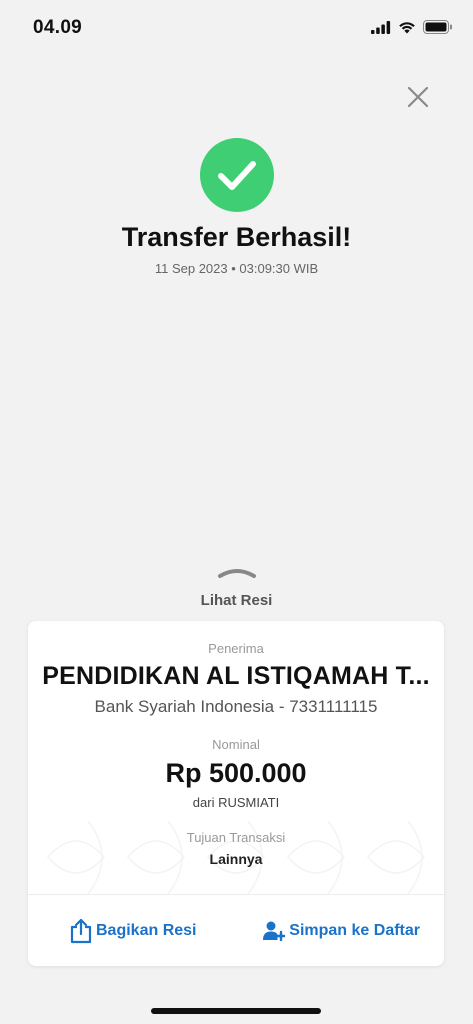 The width and height of the screenshot is (473, 1024). Describe the element at coordinates (236, 27) in the screenshot. I see `status-bar: 04.09` at that location.